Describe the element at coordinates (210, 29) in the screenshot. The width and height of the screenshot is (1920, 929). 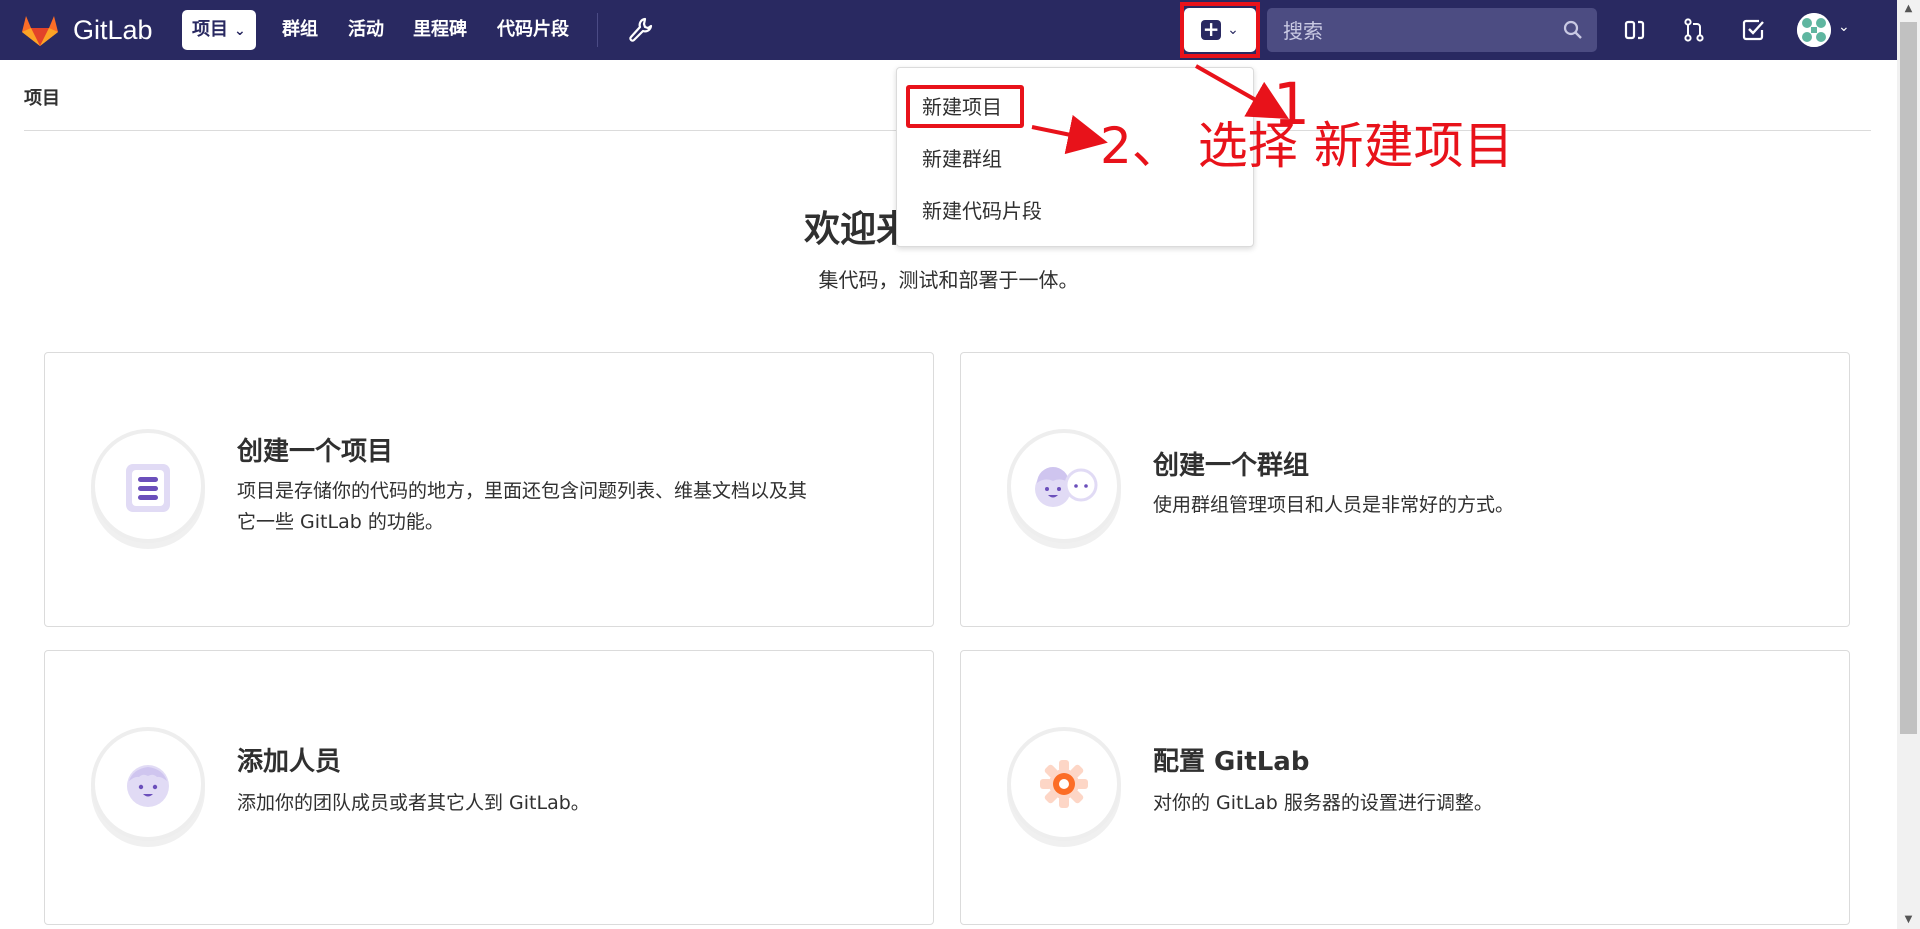
I see `nav-projects-label: 项目` at that location.